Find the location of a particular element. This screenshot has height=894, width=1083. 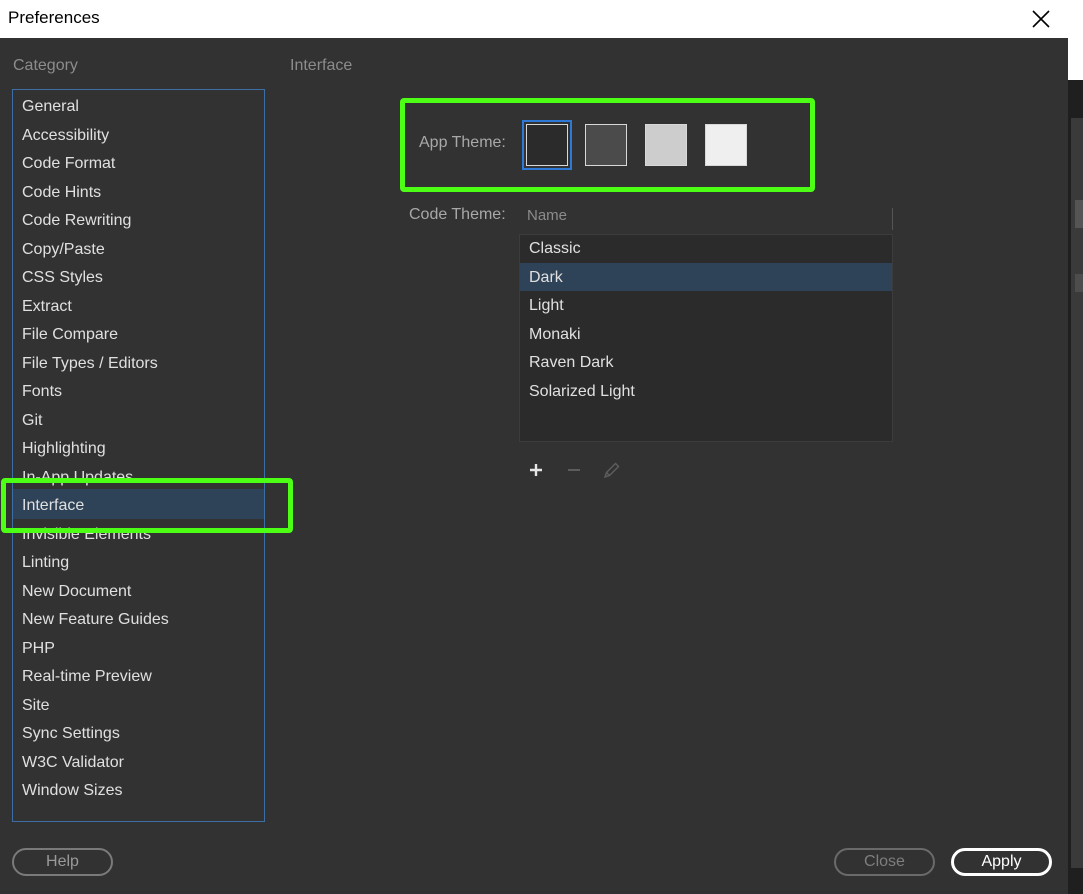

sidebar-item-sync-settings: Sync Settings is located at coordinates (71, 734).